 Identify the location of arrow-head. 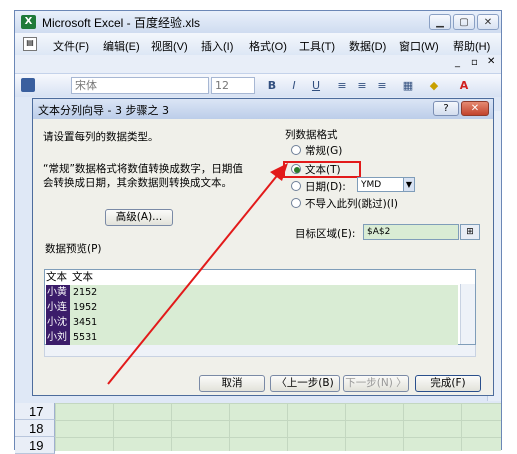
(279, 172).